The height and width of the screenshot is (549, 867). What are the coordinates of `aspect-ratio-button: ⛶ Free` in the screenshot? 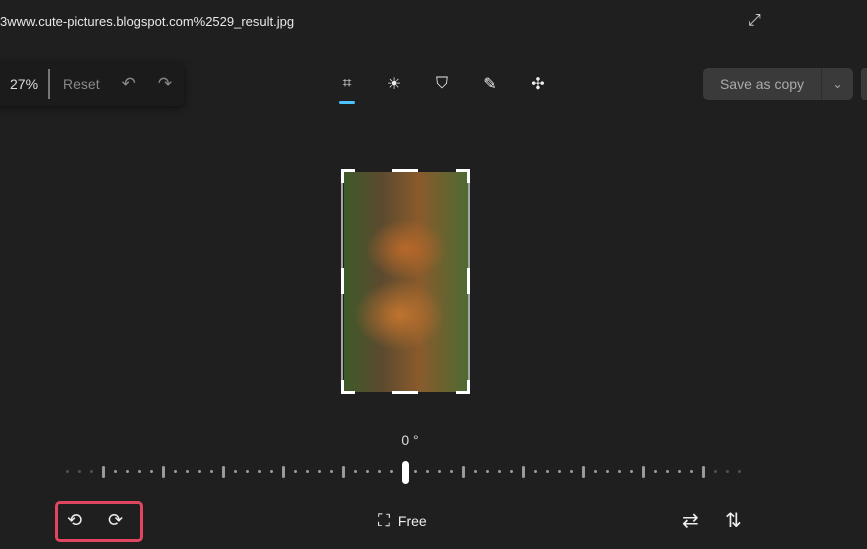 It's located at (402, 521).